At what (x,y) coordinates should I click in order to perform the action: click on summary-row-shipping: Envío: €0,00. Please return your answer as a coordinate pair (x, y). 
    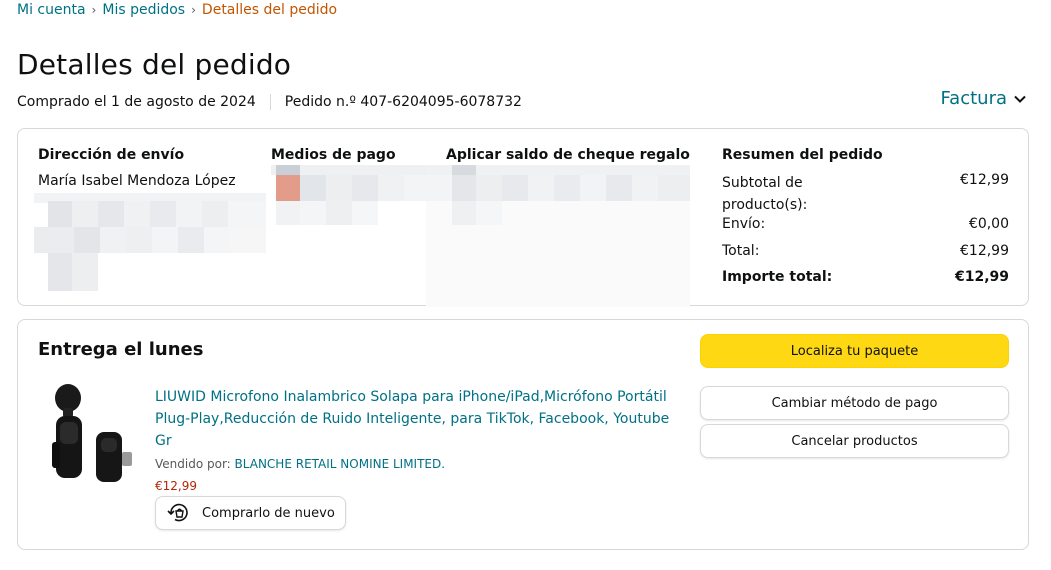
    Looking at the image, I should click on (865, 224).